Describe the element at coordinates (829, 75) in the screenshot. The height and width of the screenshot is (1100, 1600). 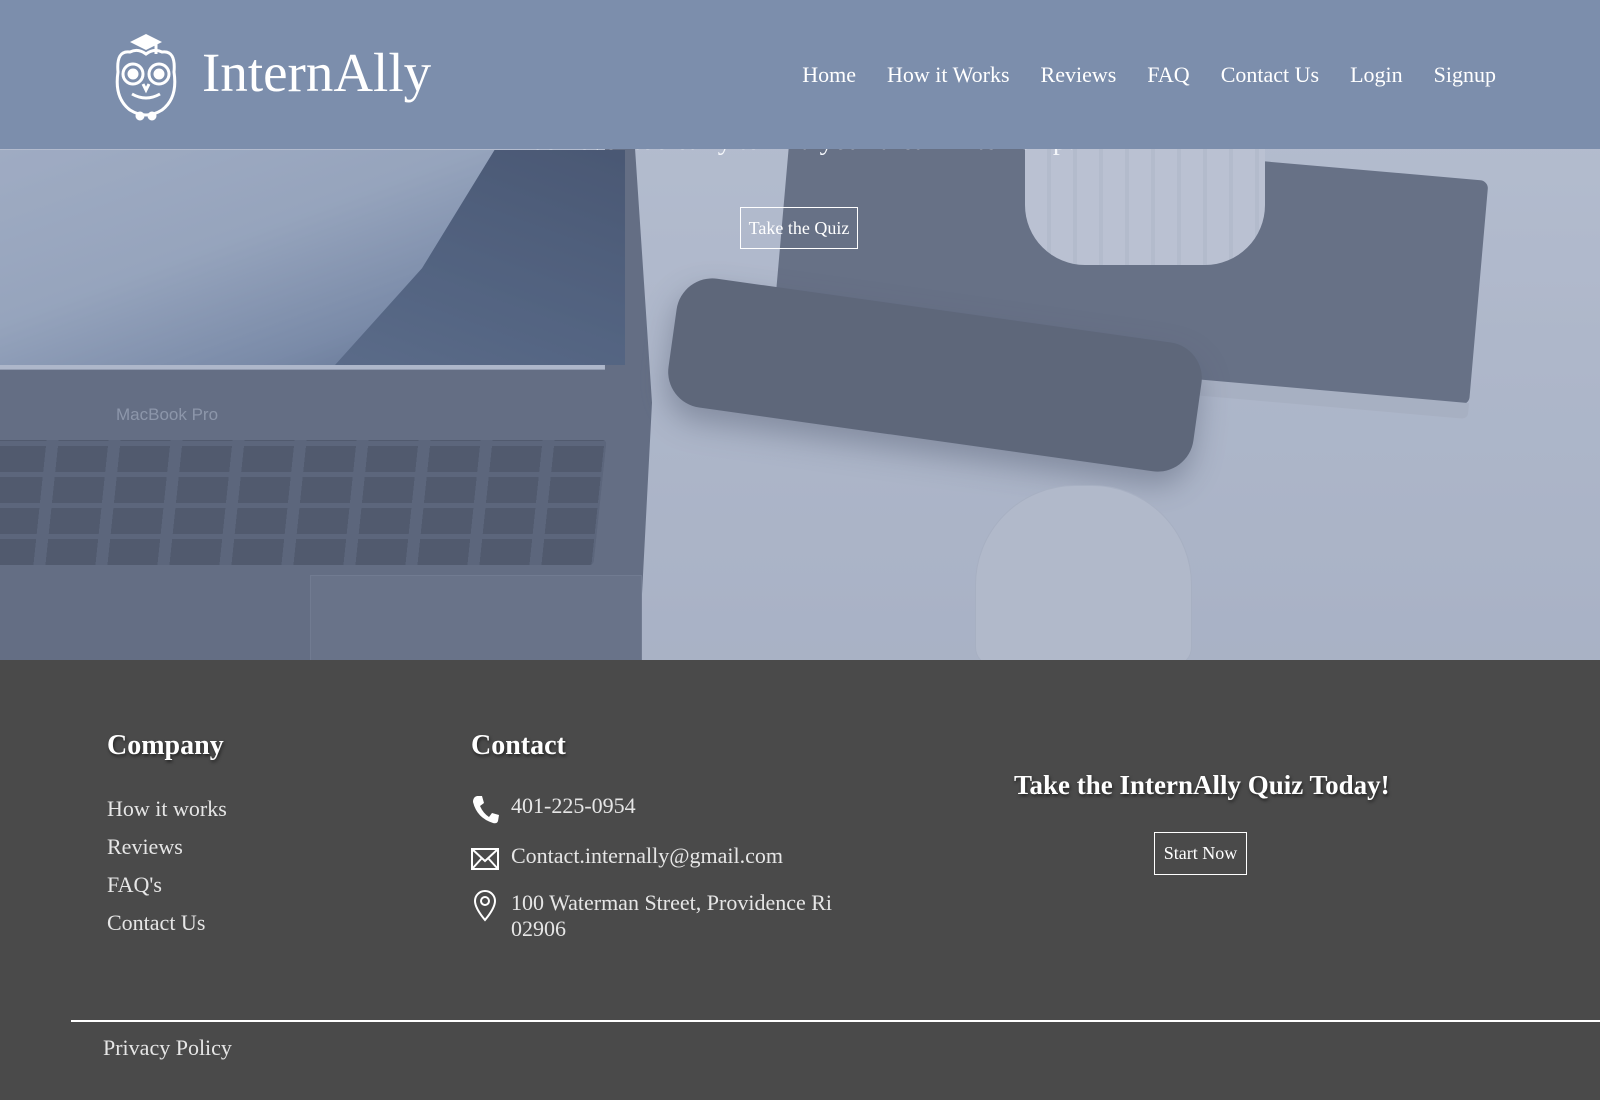
I see `nav-home: Home` at that location.